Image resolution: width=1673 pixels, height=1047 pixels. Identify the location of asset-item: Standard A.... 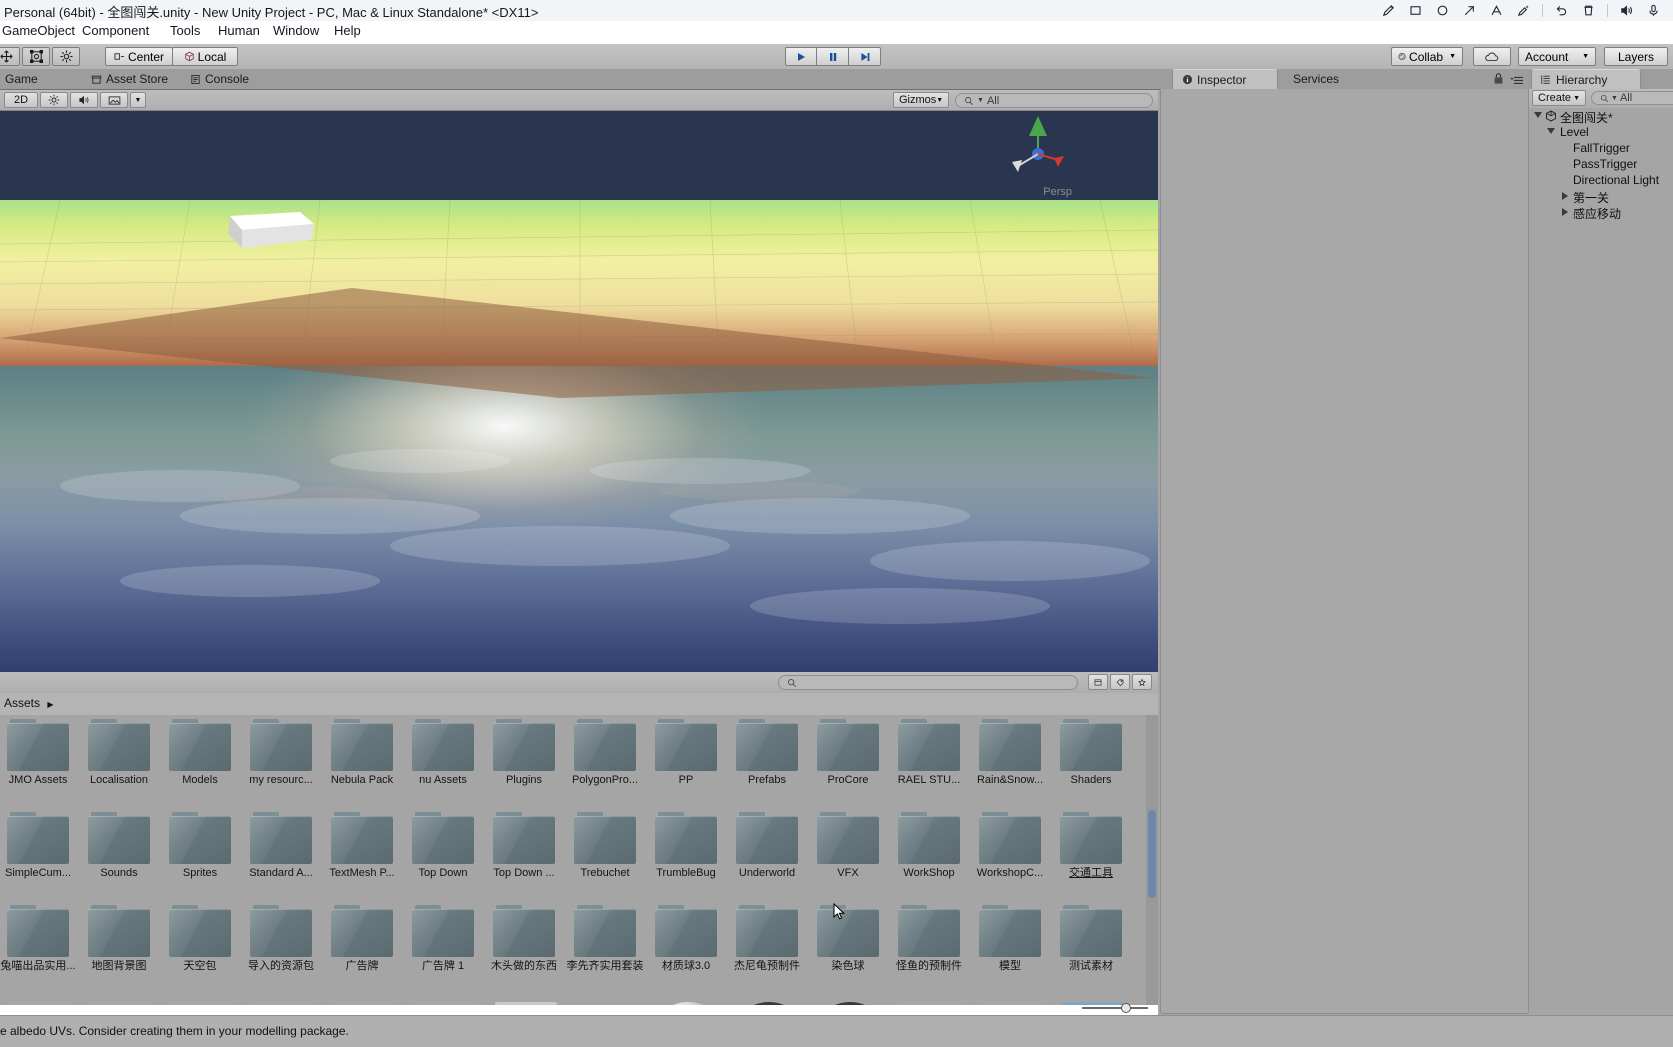
(281, 846).